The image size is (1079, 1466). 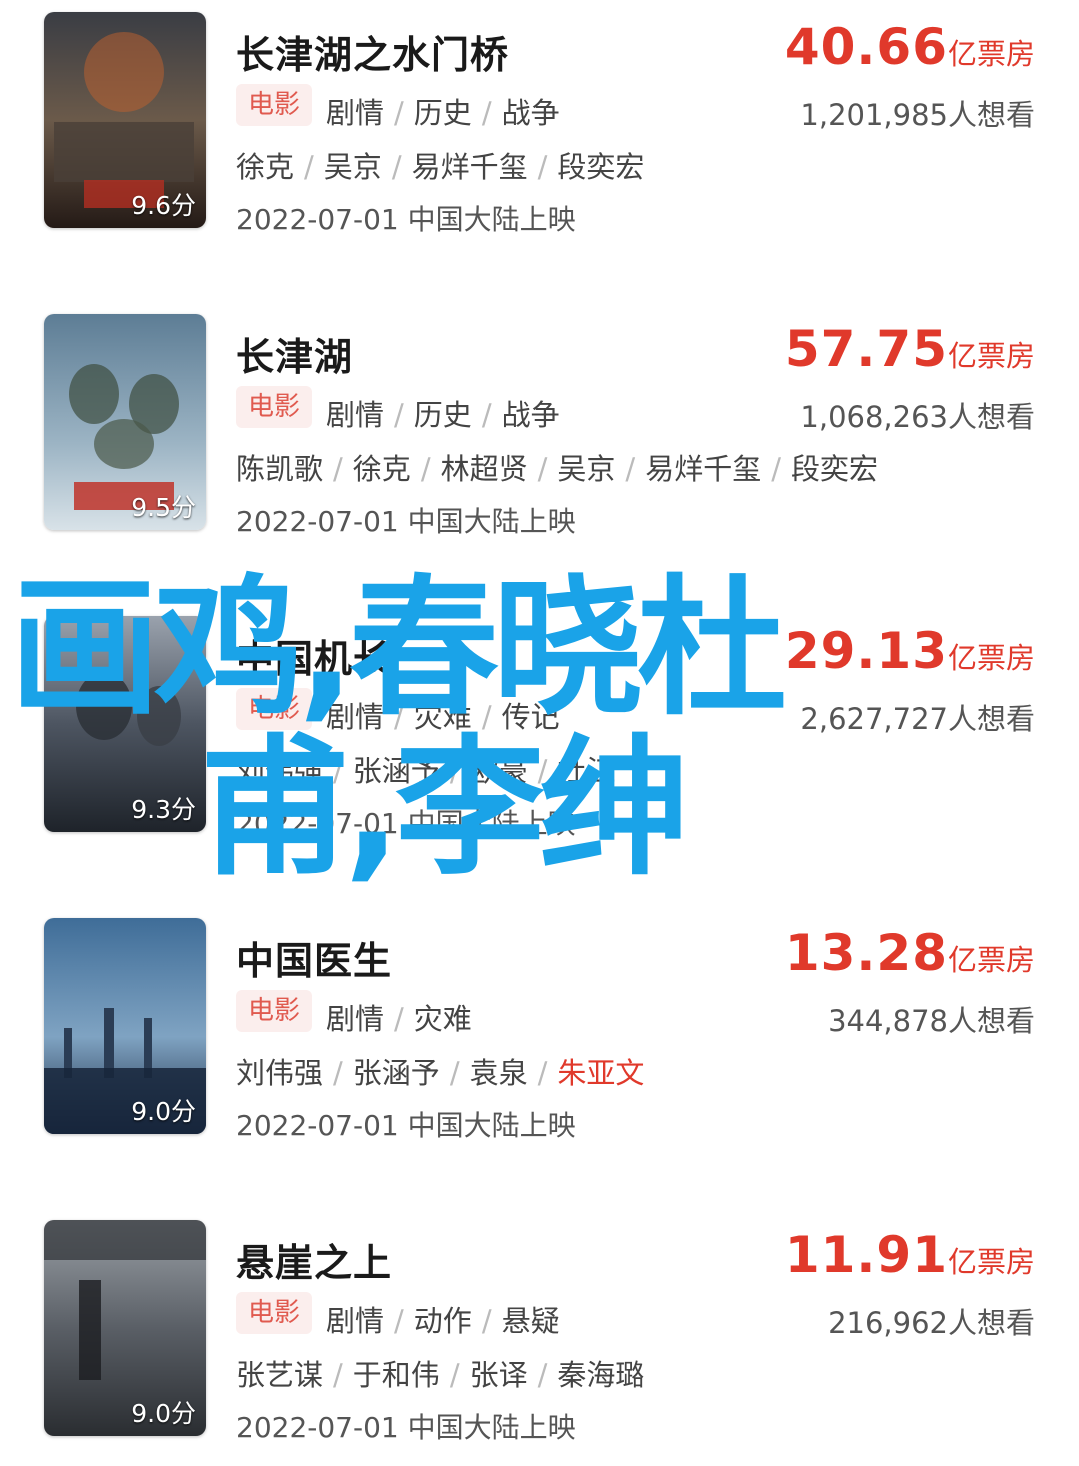 I want to click on want-to-see-count: 1,201,985人想看, so click(x=917, y=115).